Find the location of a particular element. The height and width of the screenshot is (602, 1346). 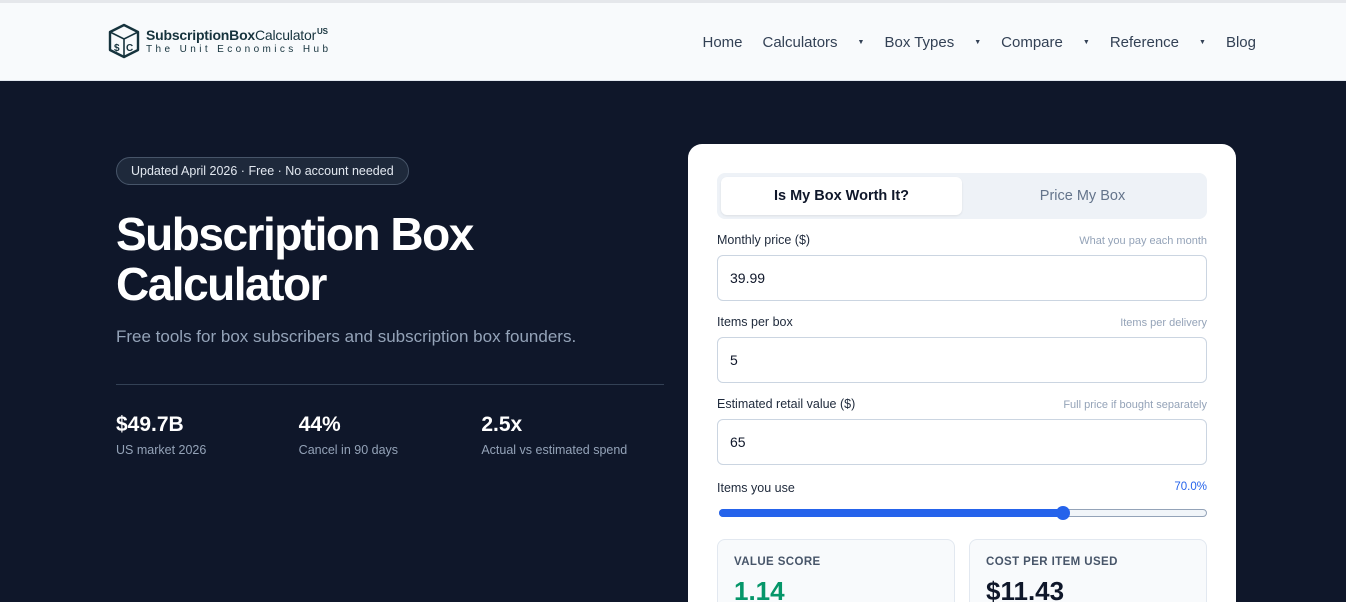

retail-value-input is located at coordinates (962, 442).